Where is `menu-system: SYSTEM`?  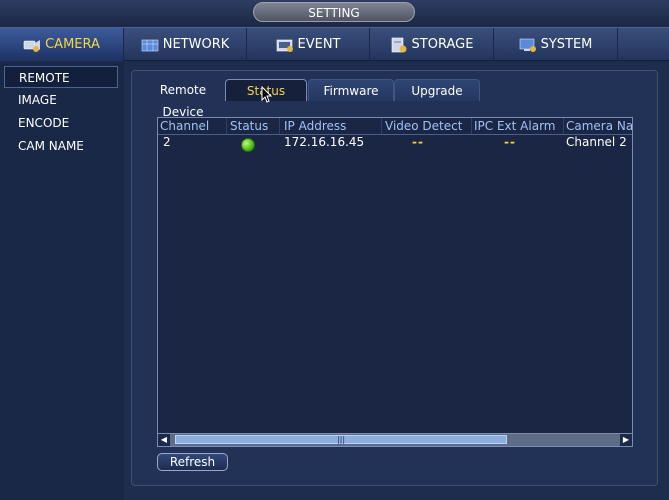
menu-system: SYSTEM is located at coordinates (556, 44).